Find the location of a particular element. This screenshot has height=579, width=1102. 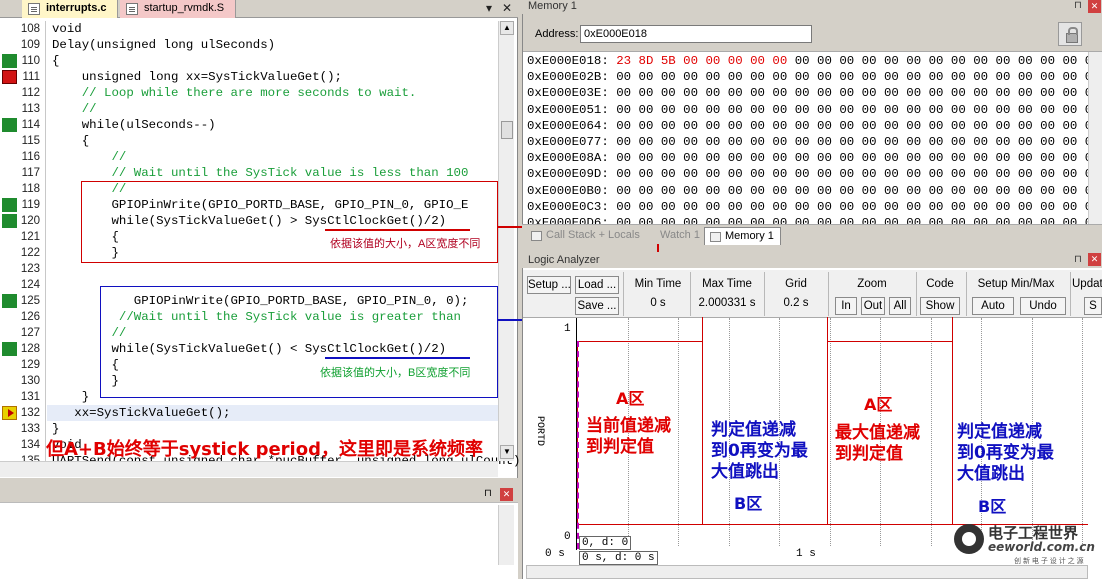

line-number: 129 is located at coordinates (20, 365).